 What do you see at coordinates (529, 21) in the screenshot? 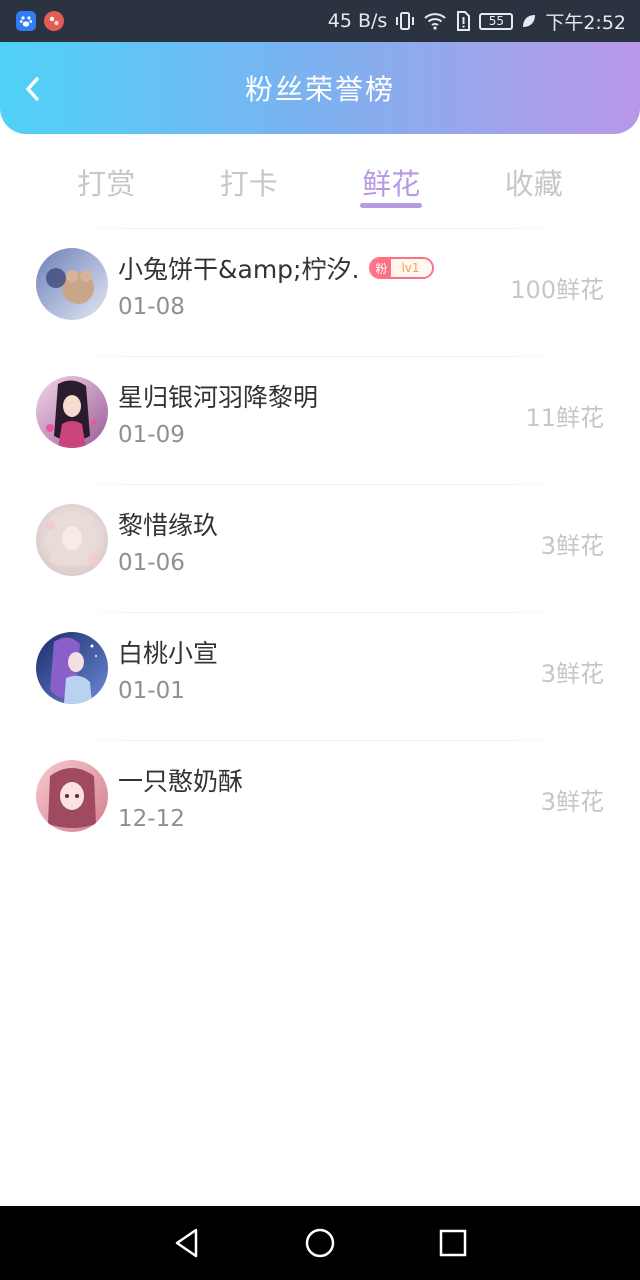
I see `leaf-icon` at bounding box center [529, 21].